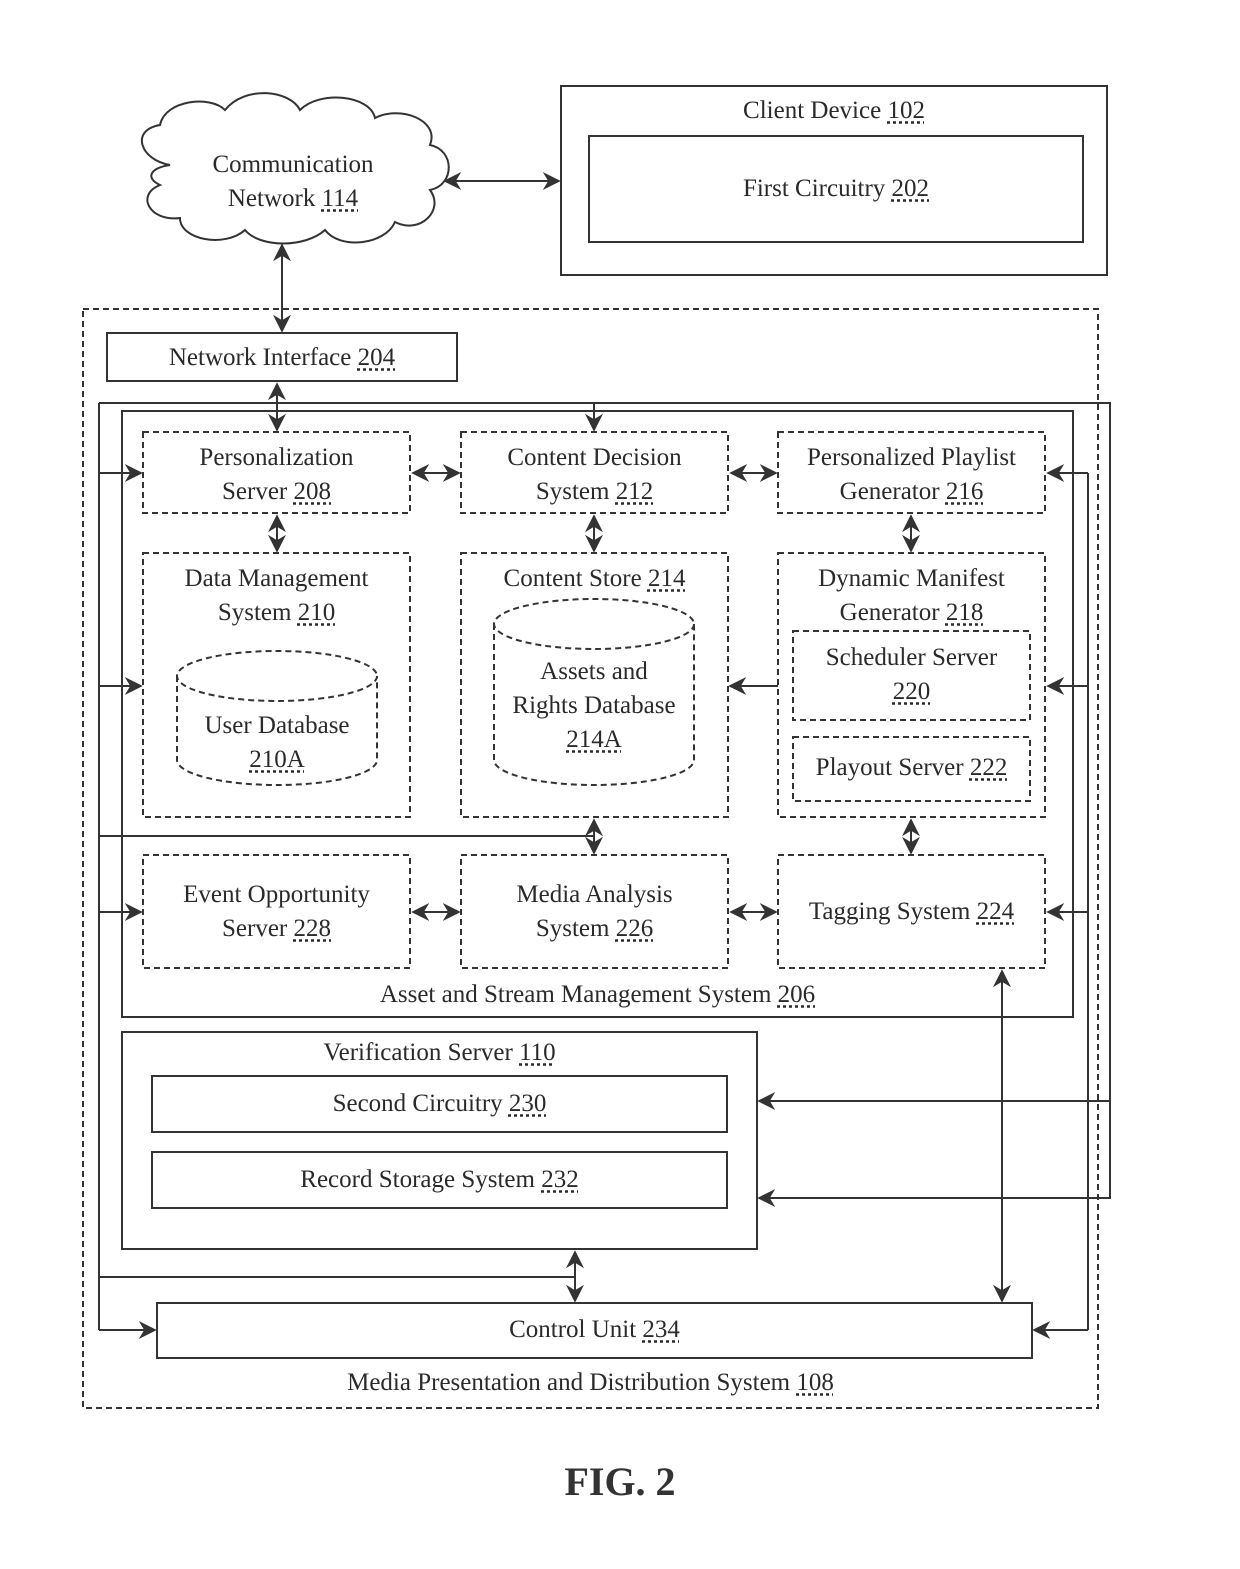 This screenshot has height=1569, width=1240. What do you see at coordinates (812, 110) in the screenshot?
I see `client-device-name: Client Device` at bounding box center [812, 110].